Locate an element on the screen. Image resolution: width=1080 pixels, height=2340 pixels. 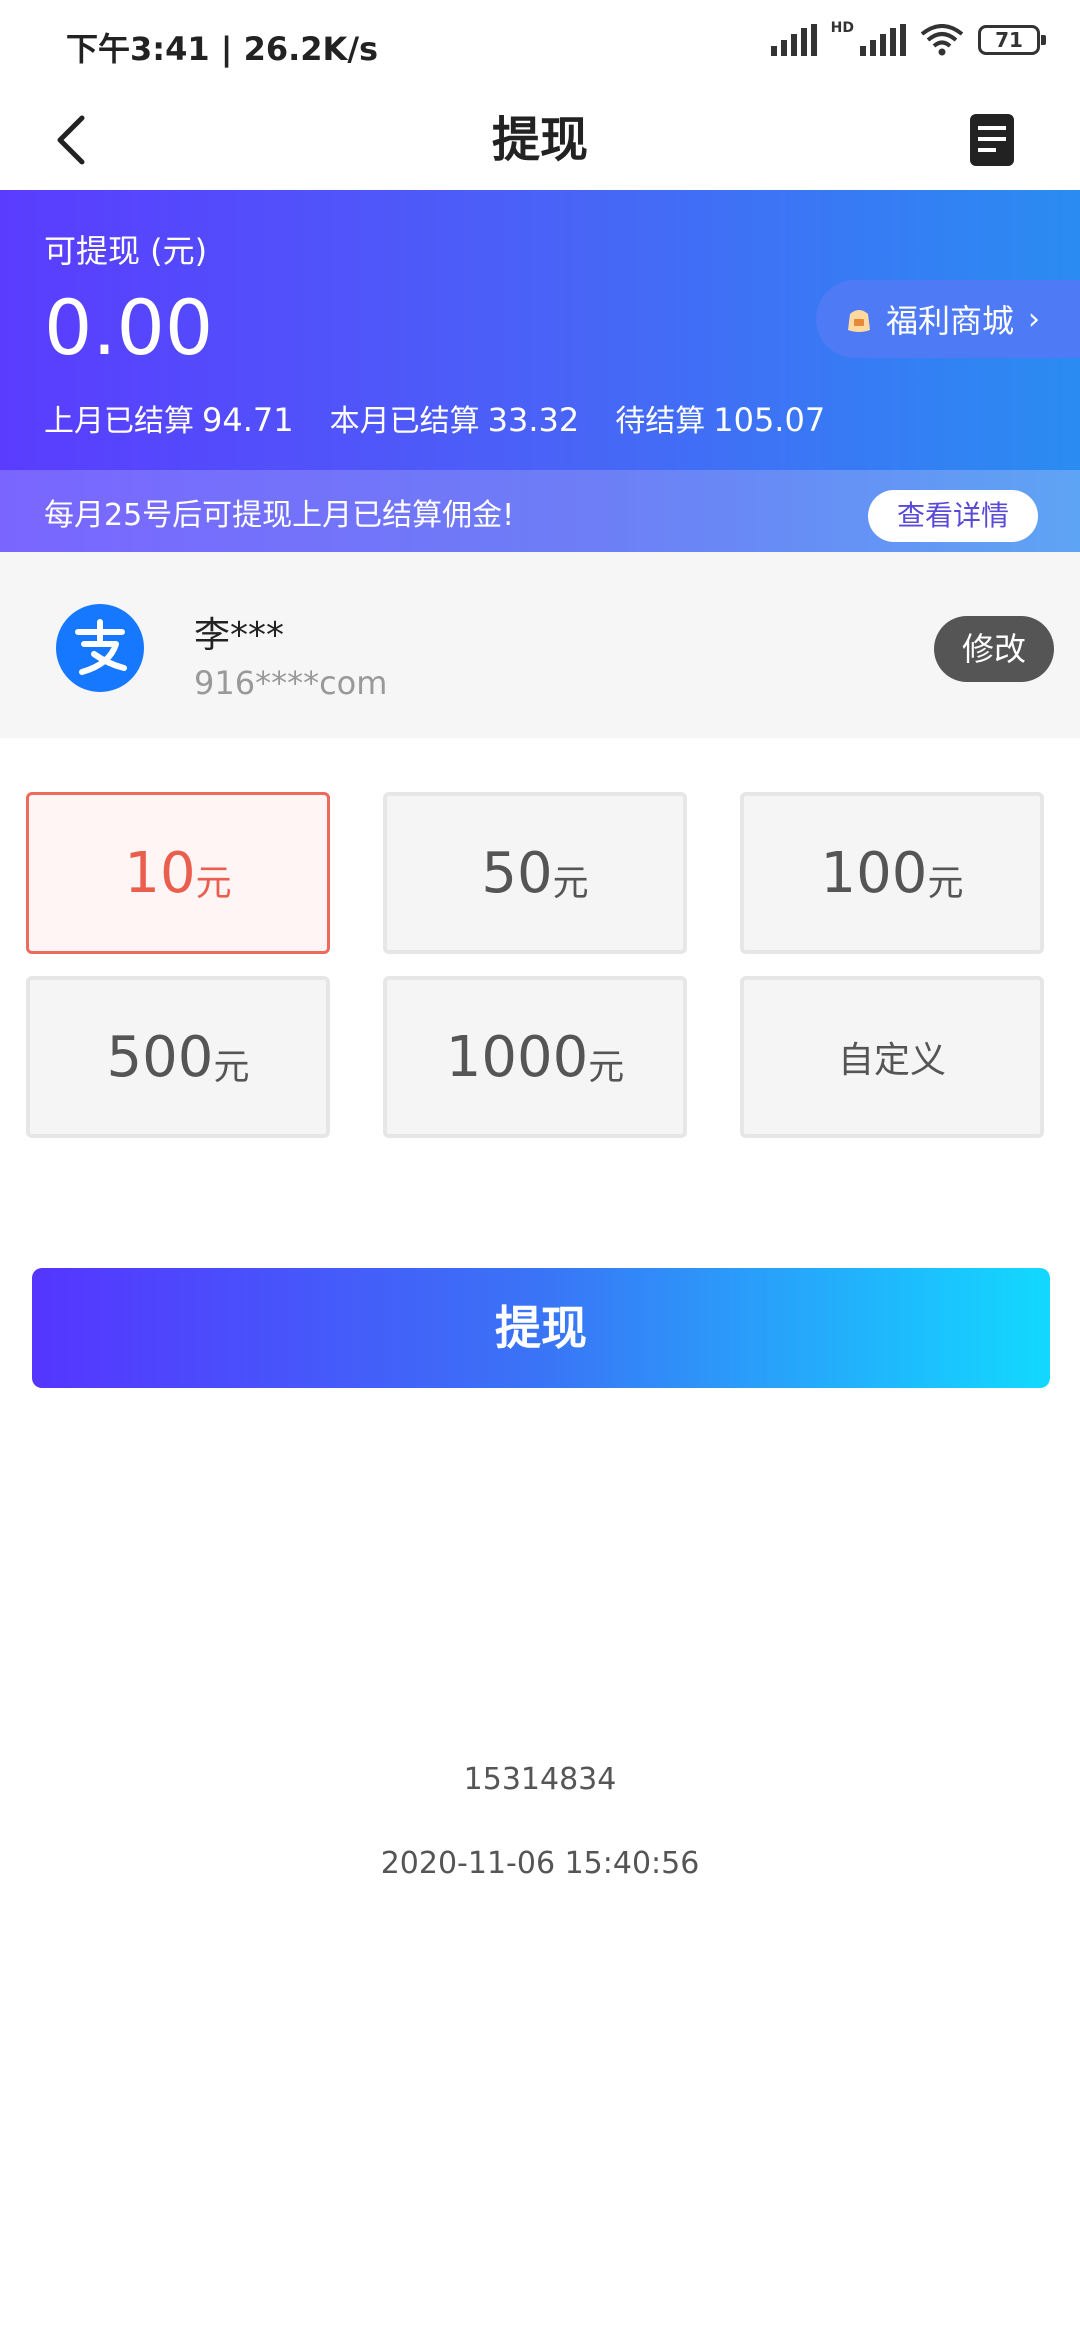
settlement-stats: 上月已结算 94.71 本月已结算 33.32 待结算 105.07 is located at coordinates (434, 418).